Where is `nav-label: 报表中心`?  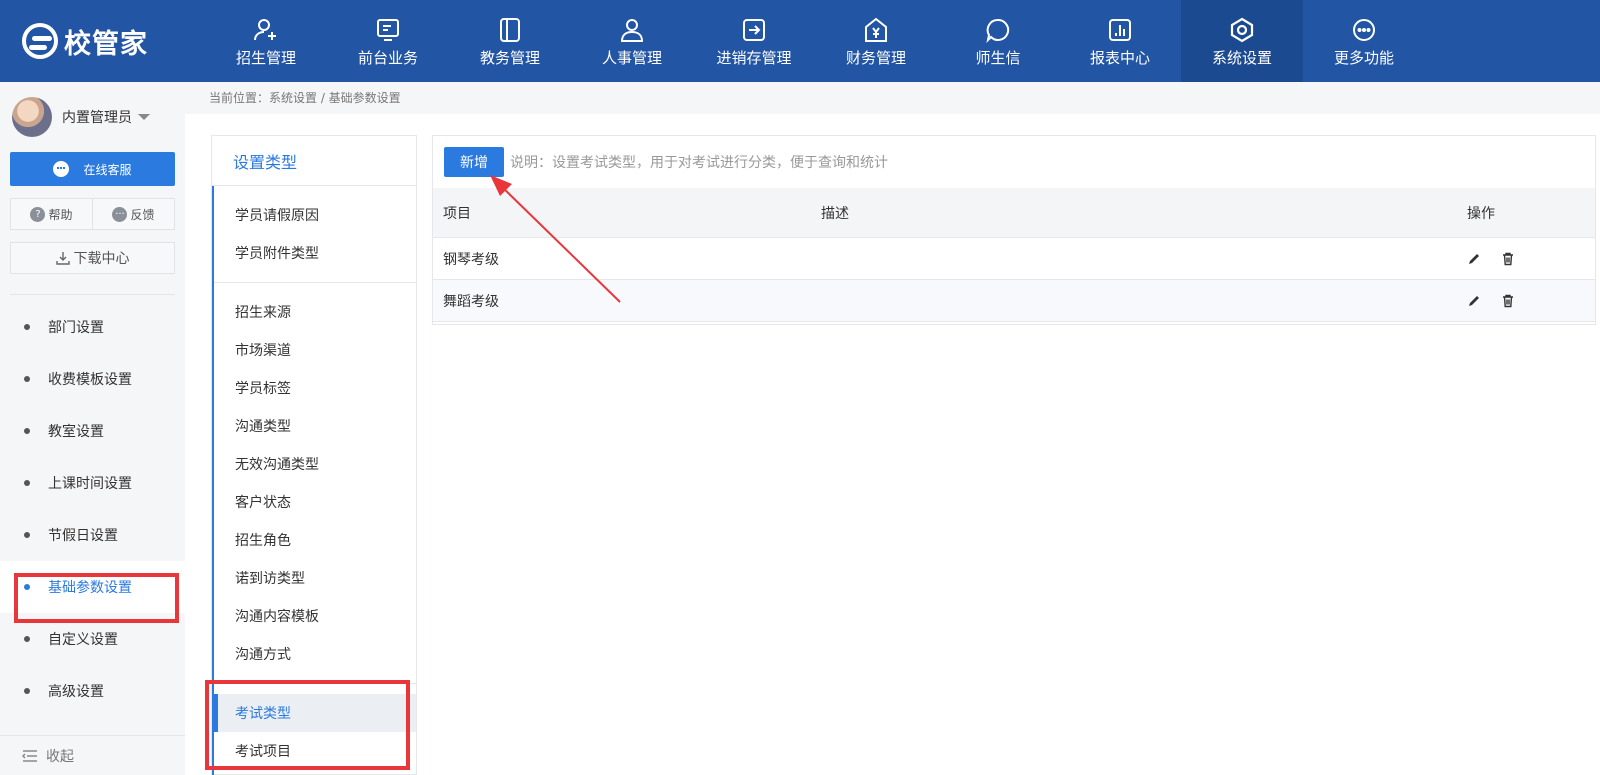 nav-label: 报表中心 is located at coordinates (1119, 57).